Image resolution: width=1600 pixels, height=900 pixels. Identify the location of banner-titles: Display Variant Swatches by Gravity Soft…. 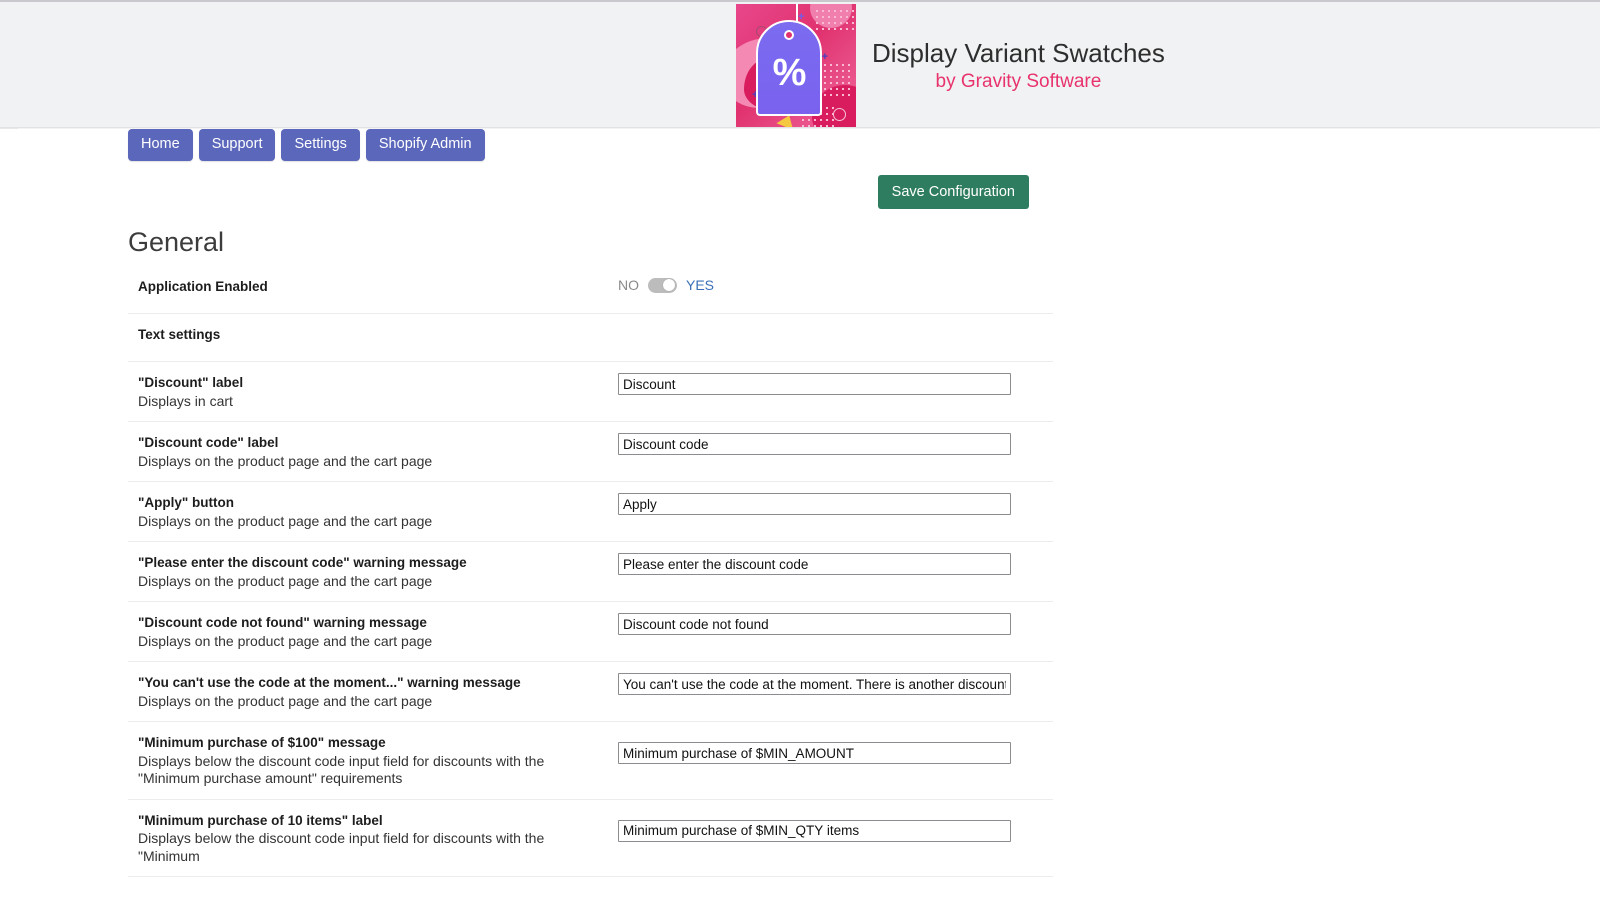
(1018, 66).